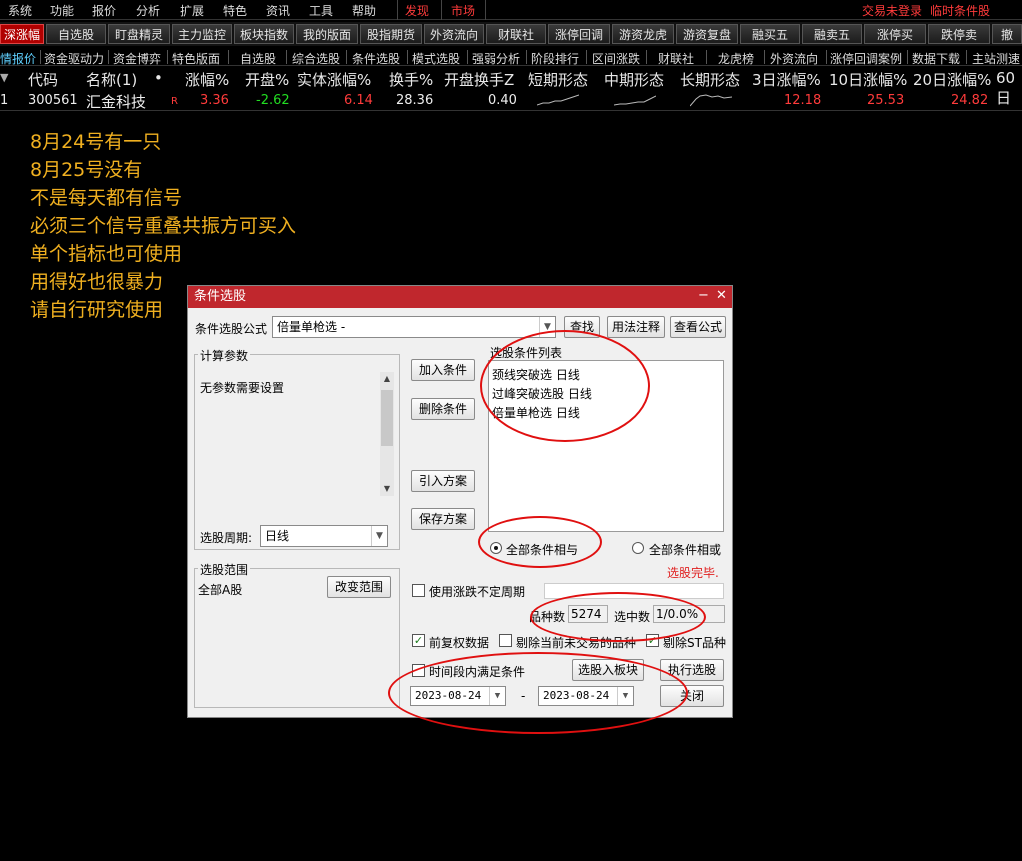 This screenshot has width=1022, height=861. What do you see at coordinates (436, 58) in the screenshot?
I see `tab2-mode-select: 模式选股` at bounding box center [436, 58].